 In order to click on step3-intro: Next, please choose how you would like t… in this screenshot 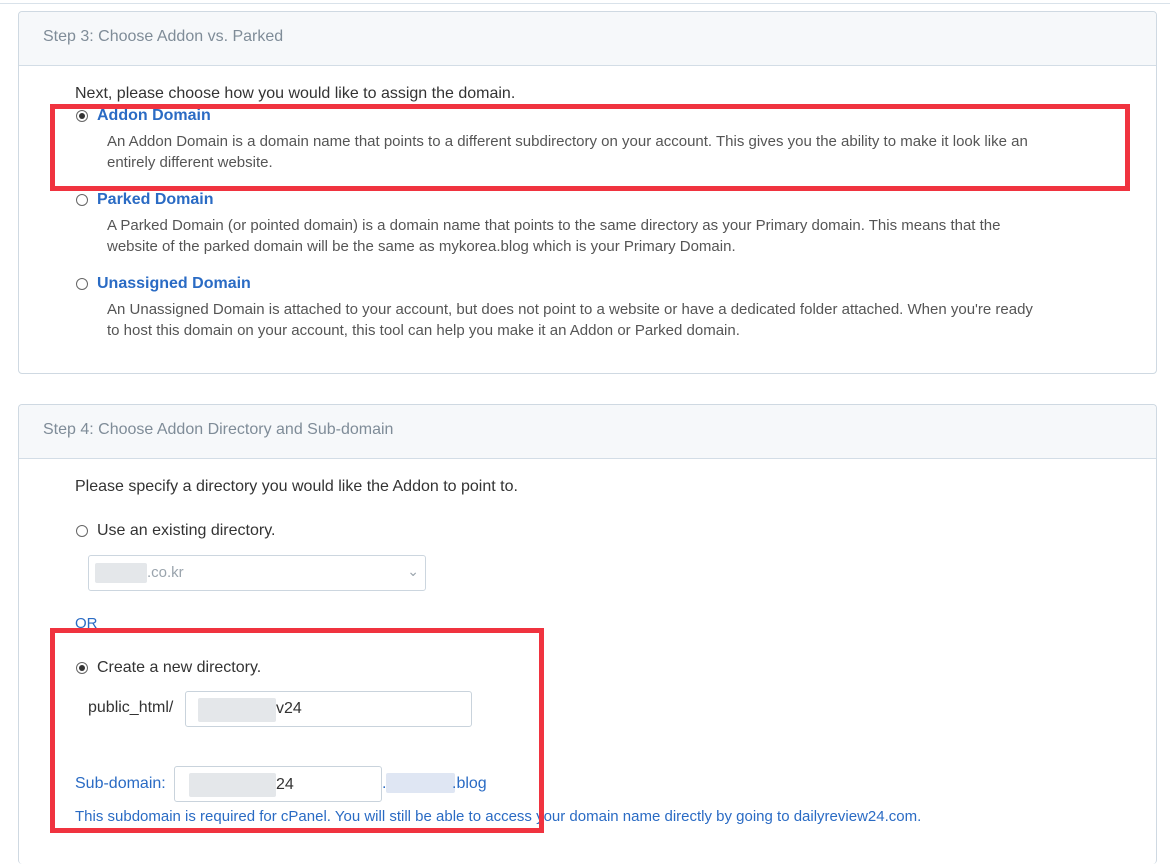, I will do `click(295, 93)`.